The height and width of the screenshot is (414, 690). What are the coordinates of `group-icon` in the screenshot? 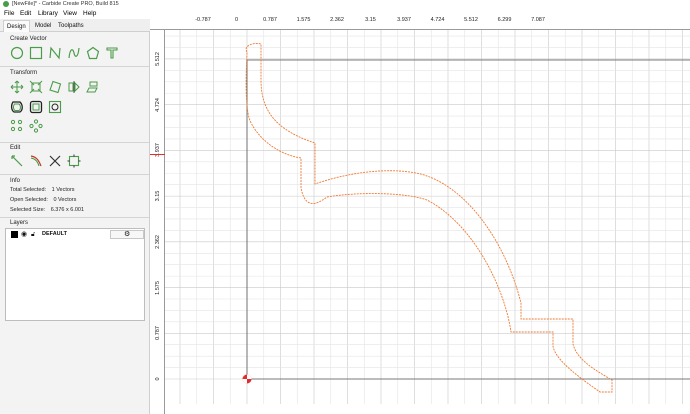 It's located at (55, 107).